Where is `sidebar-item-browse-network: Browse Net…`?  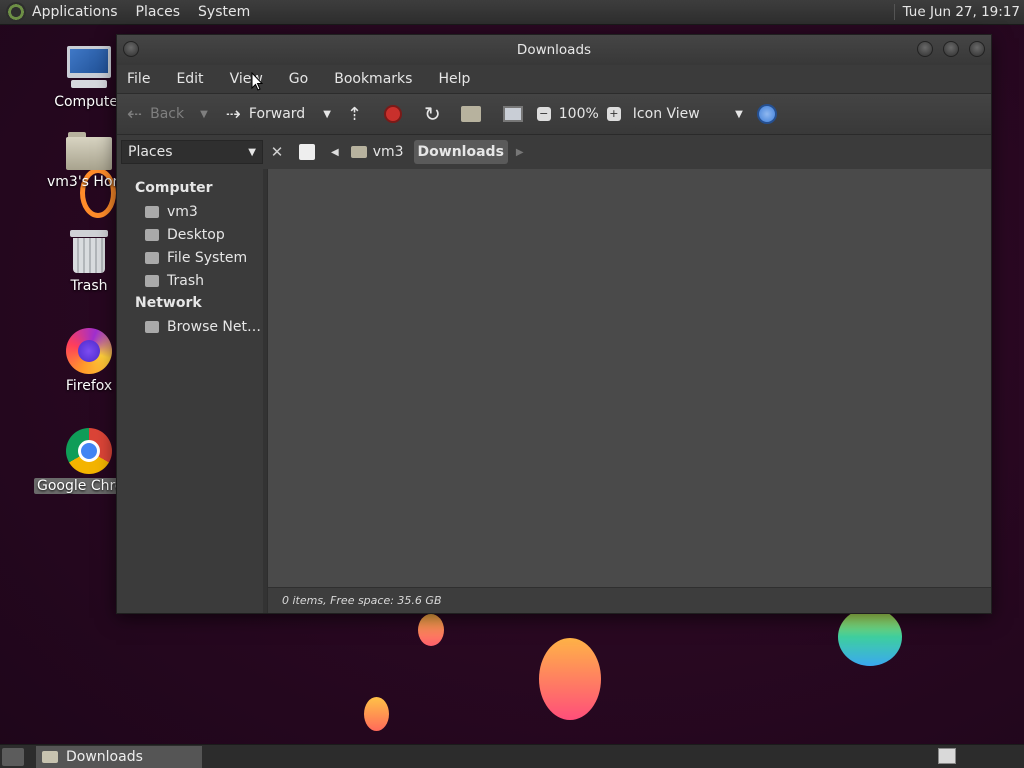
sidebar-item-browse-network: Browse Net… is located at coordinates (190, 326).